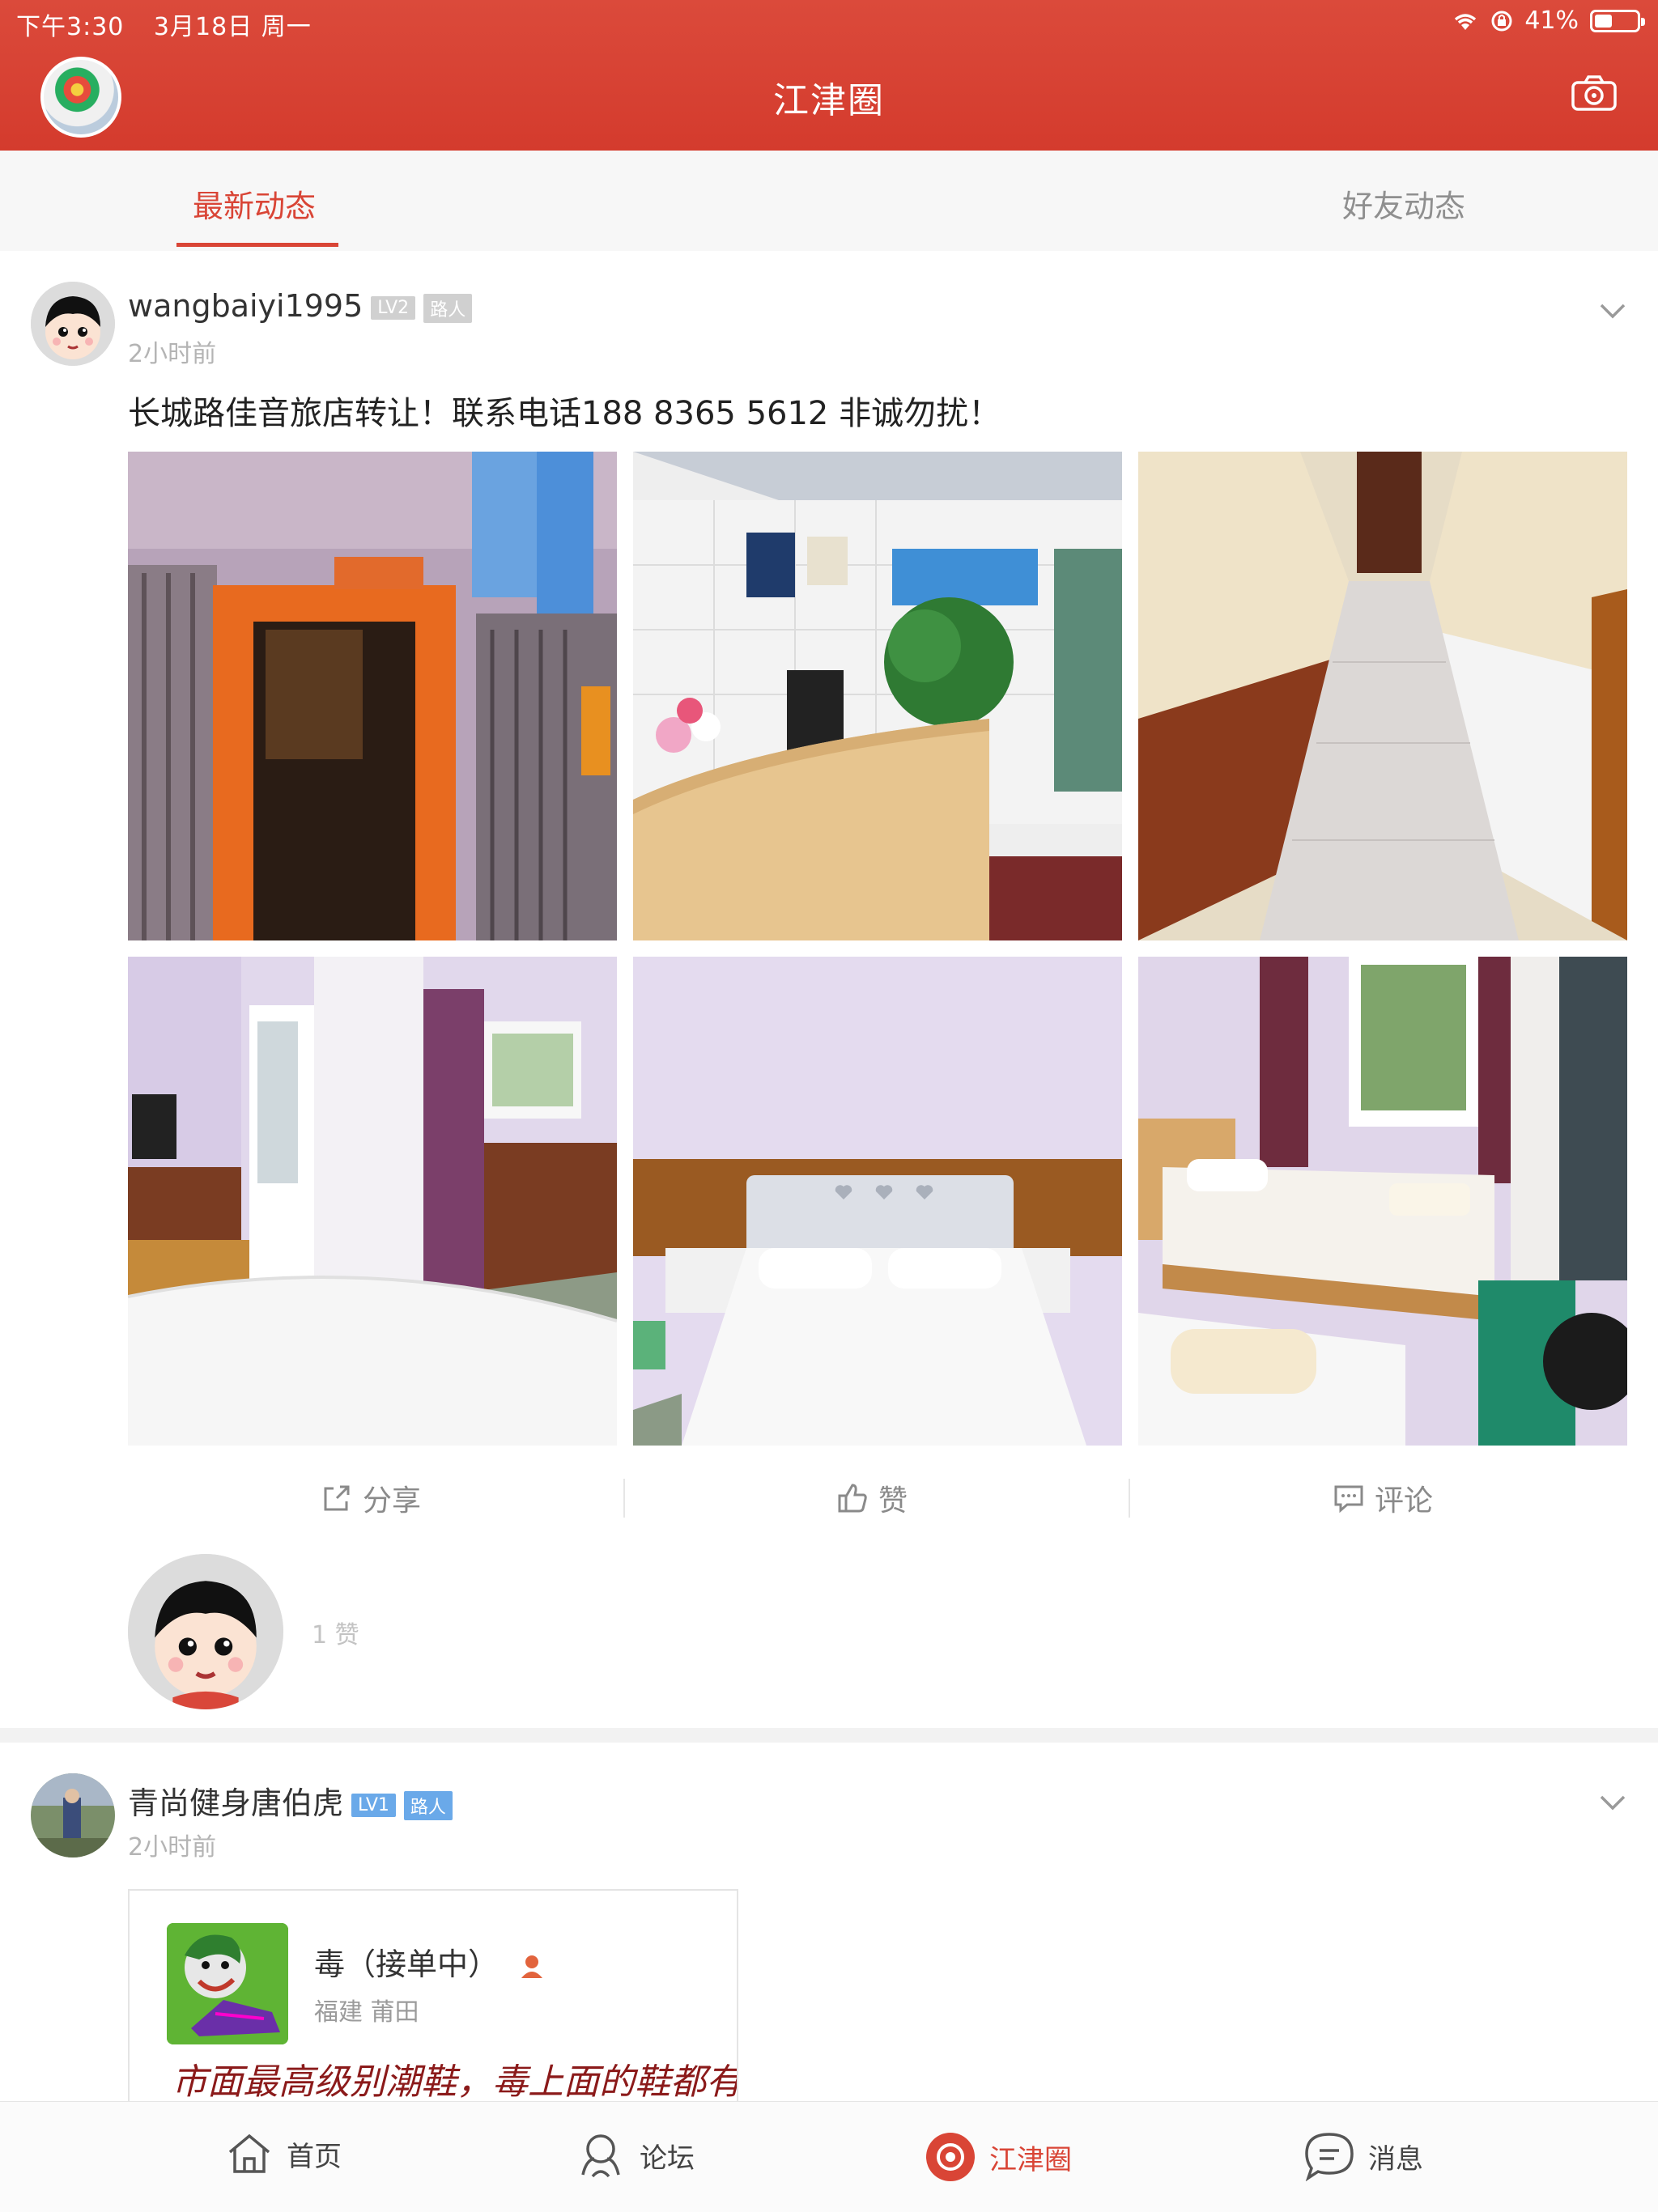  What do you see at coordinates (70, 27) in the screenshot?
I see `status-time: 下午3:30` at bounding box center [70, 27].